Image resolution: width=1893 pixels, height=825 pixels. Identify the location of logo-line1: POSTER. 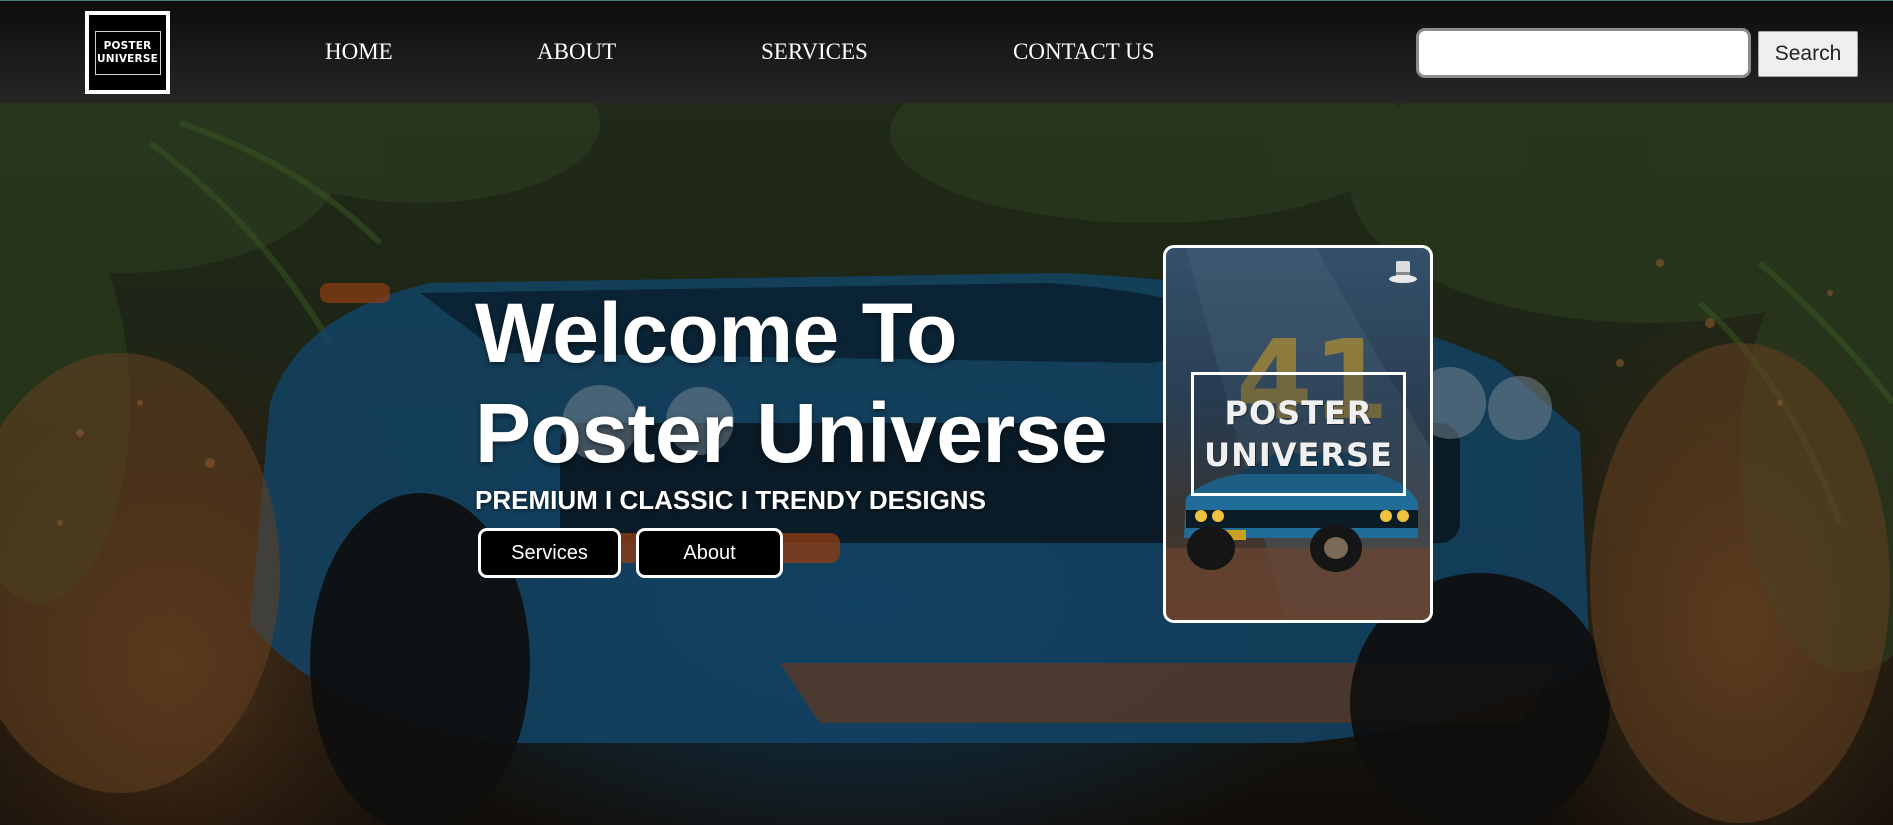
(127, 45).